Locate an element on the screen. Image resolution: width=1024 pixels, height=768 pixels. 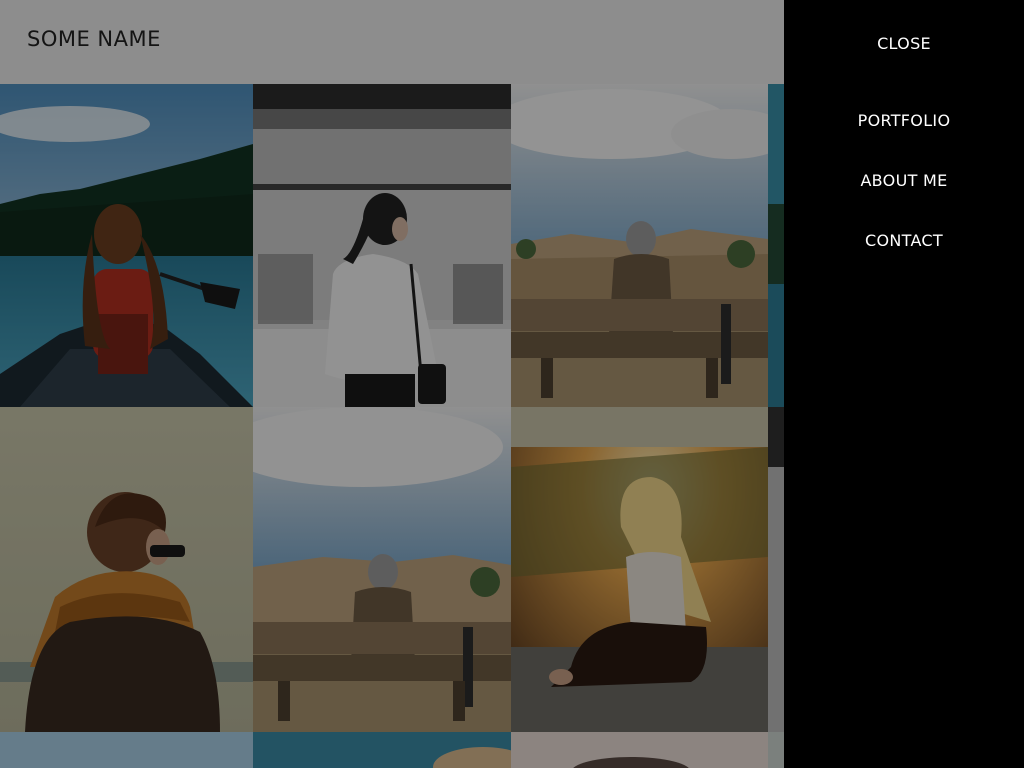
menu-item-portfolio: PORTFOLIO is located at coordinates (904, 120).